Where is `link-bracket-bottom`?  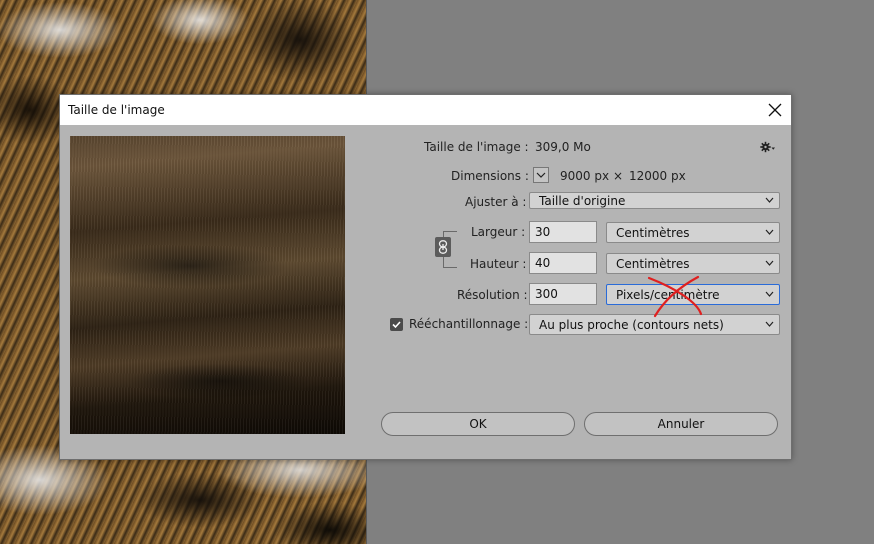
link-bracket-bottom is located at coordinates (450, 267).